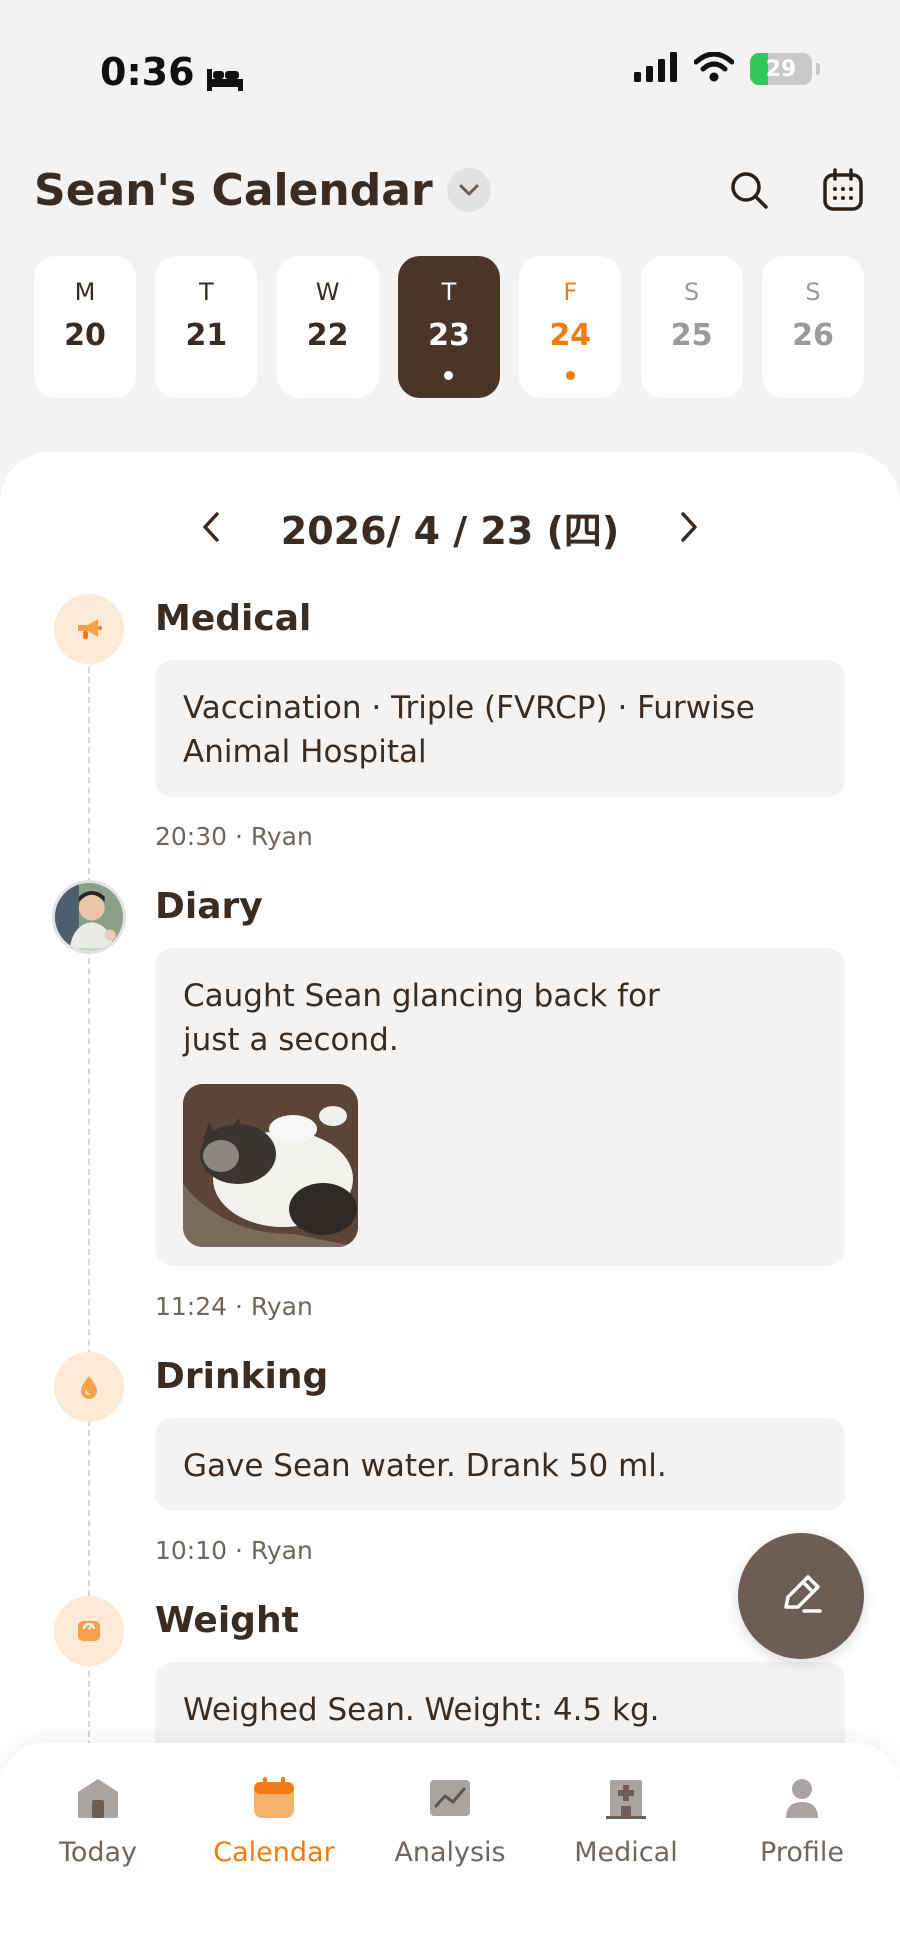 This screenshot has height=1957, width=900. I want to click on diary-photo, so click(270, 1165).